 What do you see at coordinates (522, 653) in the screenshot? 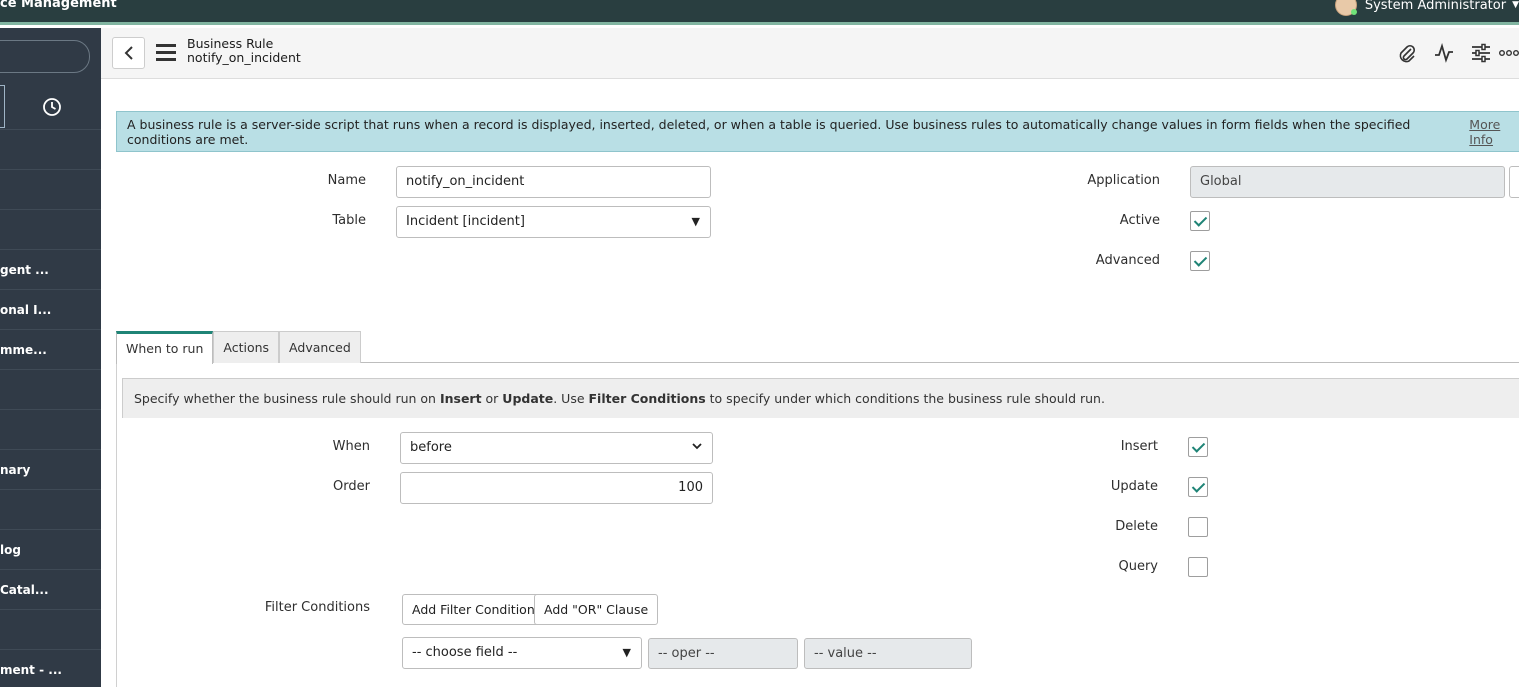
I see `choose-field-select: -- choose field -- ▼` at bounding box center [522, 653].